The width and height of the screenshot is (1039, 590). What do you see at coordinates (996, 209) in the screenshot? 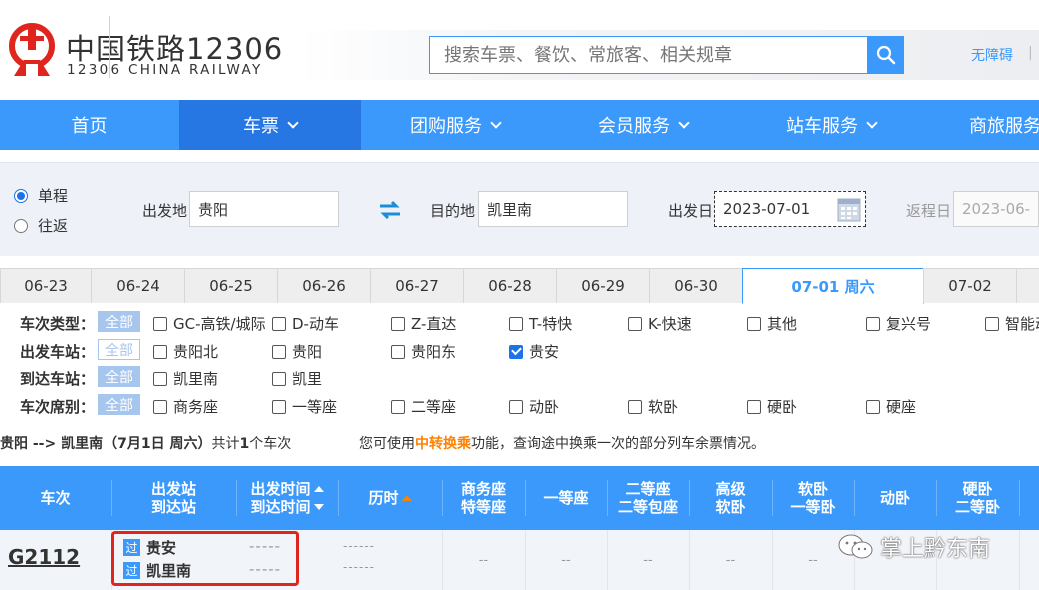
I see `return-date-input` at bounding box center [996, 209].